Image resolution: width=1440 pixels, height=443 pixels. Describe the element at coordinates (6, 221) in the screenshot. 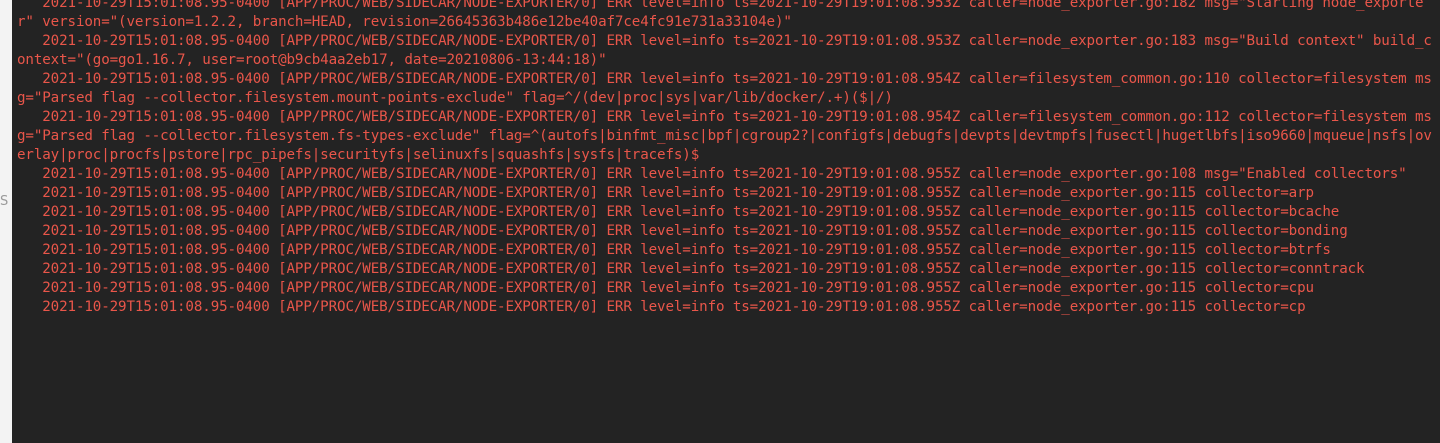

I see `background-window-edge: S` at that location.